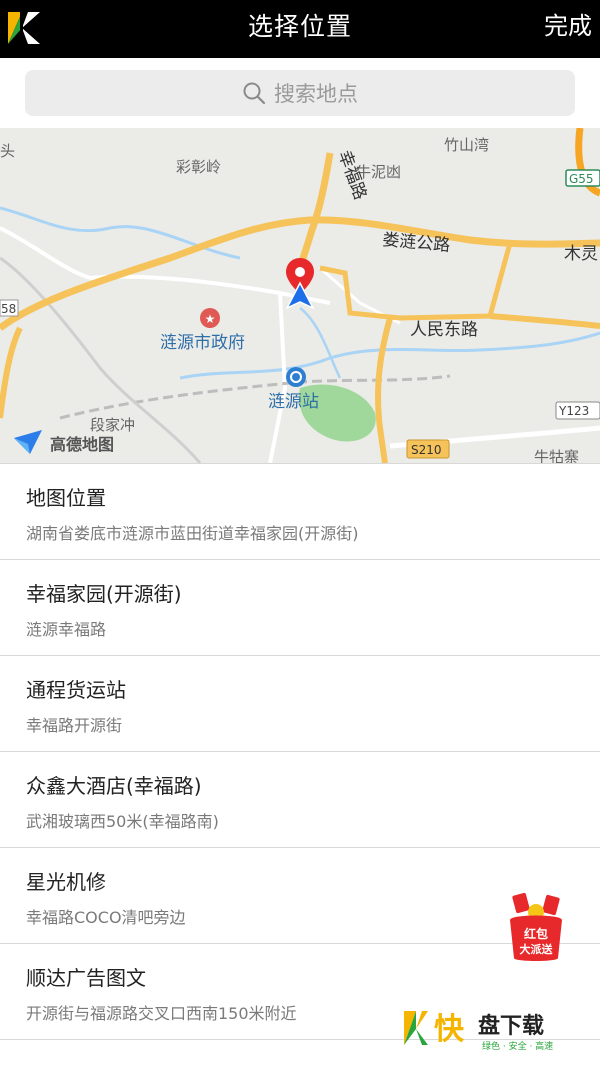 The height and width of the screenshot is (1069, 600). I want to click on map-label: 竹山湾, so click(466, 145).